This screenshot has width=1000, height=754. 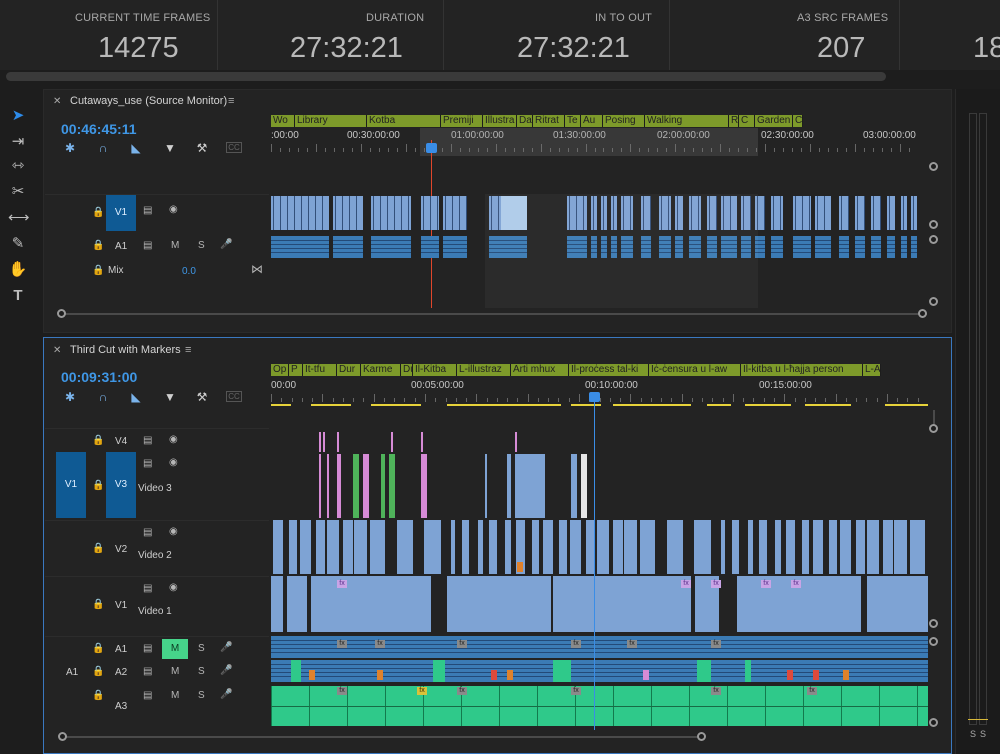 What do you see at coordinates (280, 370) in the screenshot?
I see `marker: Op` at bounding box center [280, 370].